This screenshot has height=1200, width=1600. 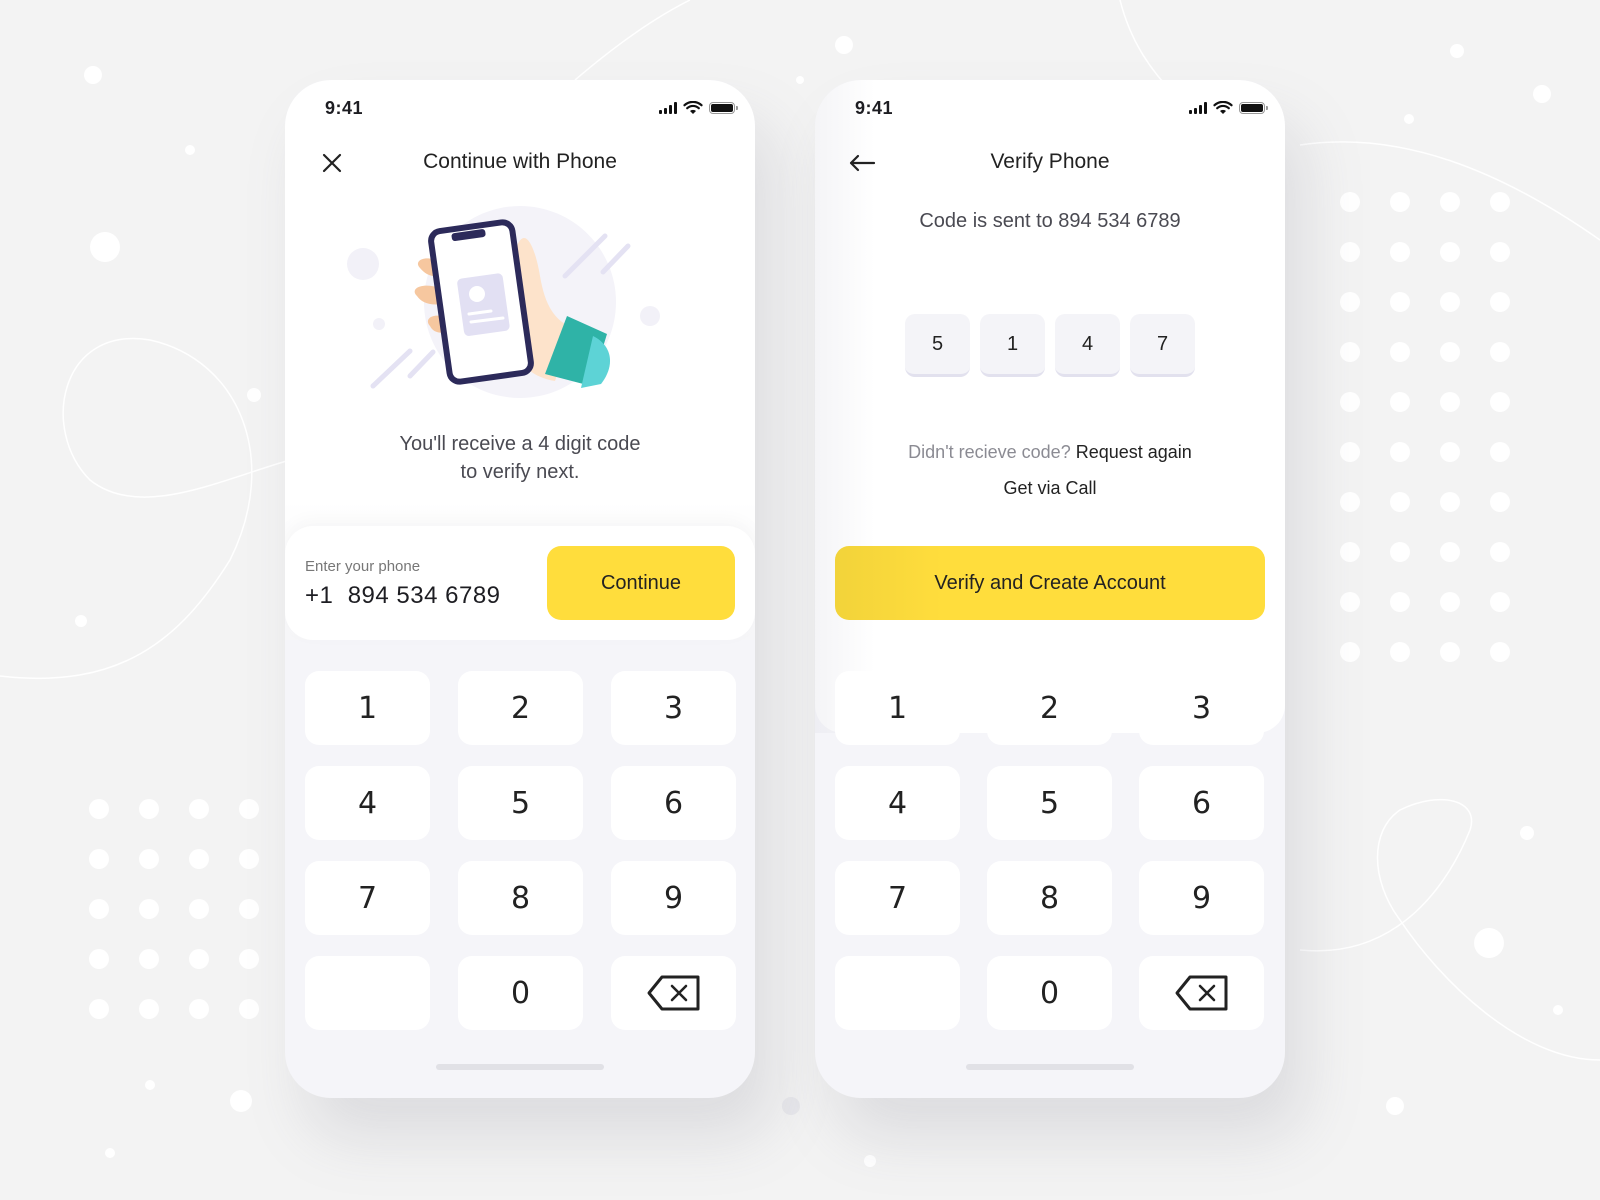 What do you see at coordinates (503, 302) in the screenshot?
I see `hand-holding-phone-illustration` at bounding box center [503, 302].